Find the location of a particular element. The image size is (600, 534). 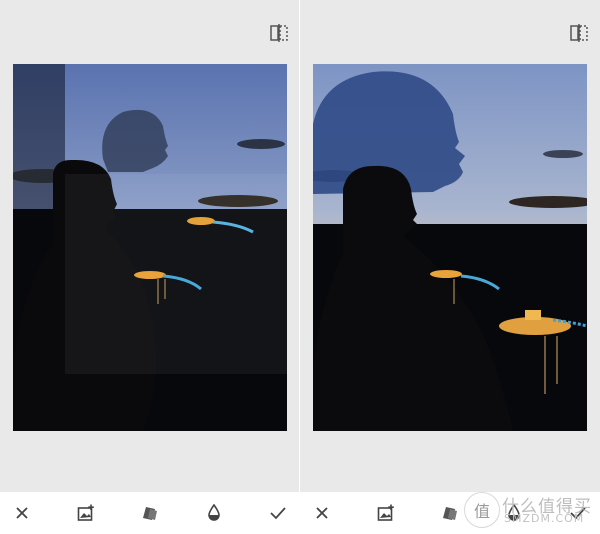

watermark-logo-text: 值 is located at coordinates (481, 511).